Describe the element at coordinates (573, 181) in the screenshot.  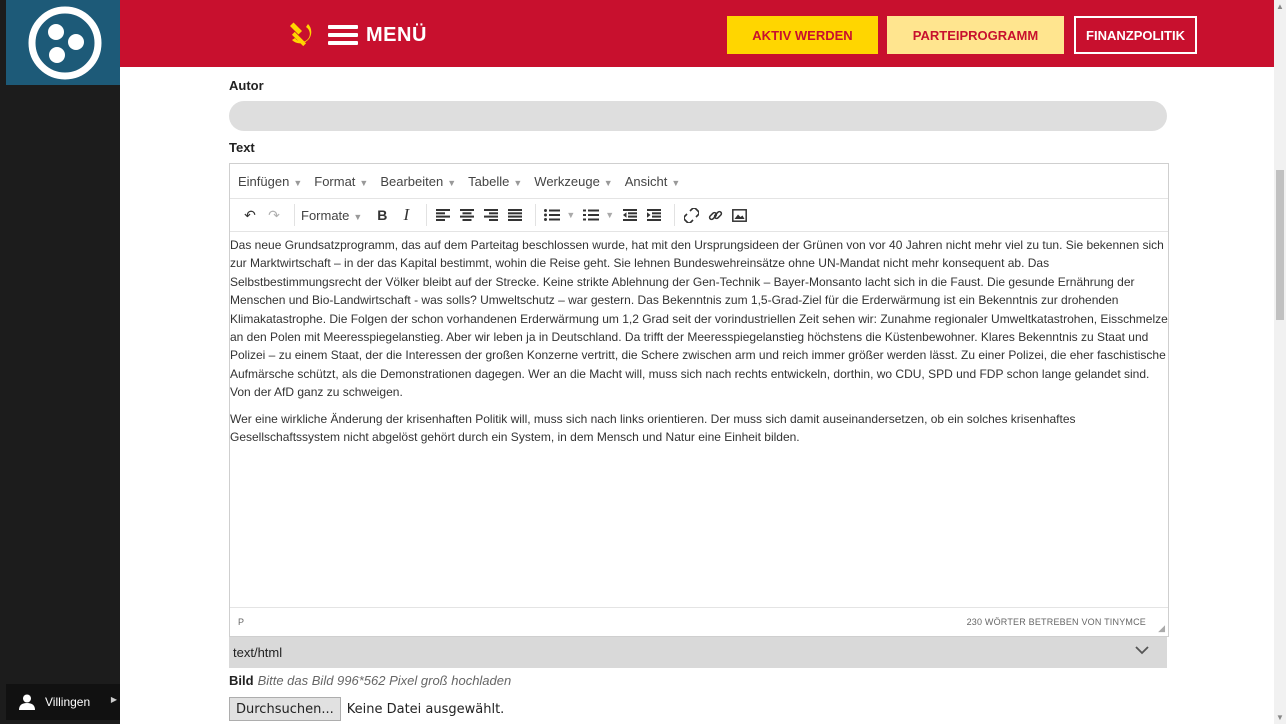
I see `menu-werkzeuge: Werkzeuge ▼` at that location.